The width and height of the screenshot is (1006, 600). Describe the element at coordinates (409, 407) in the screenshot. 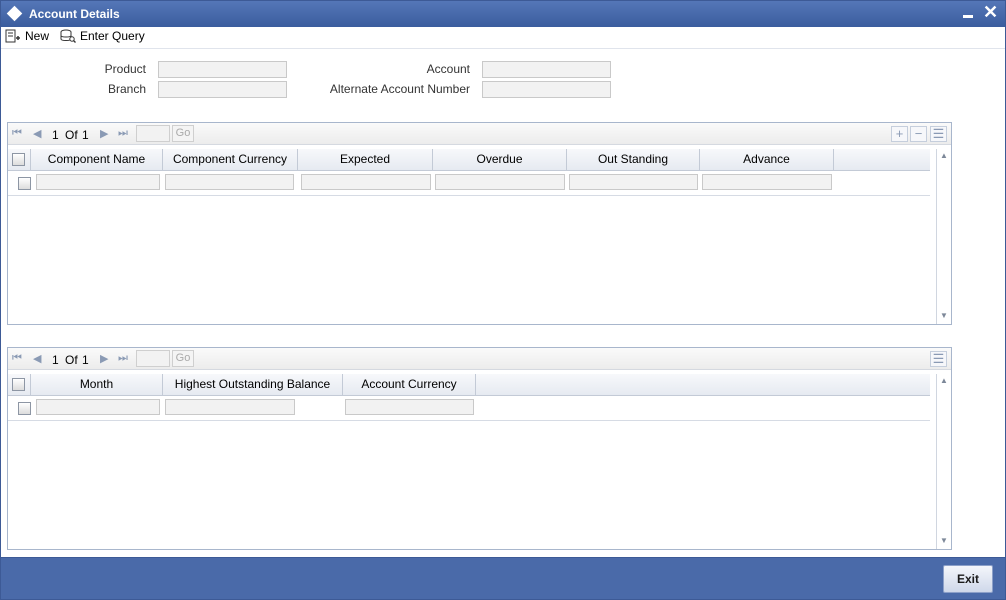

I see `account-currency-cell` at that location.